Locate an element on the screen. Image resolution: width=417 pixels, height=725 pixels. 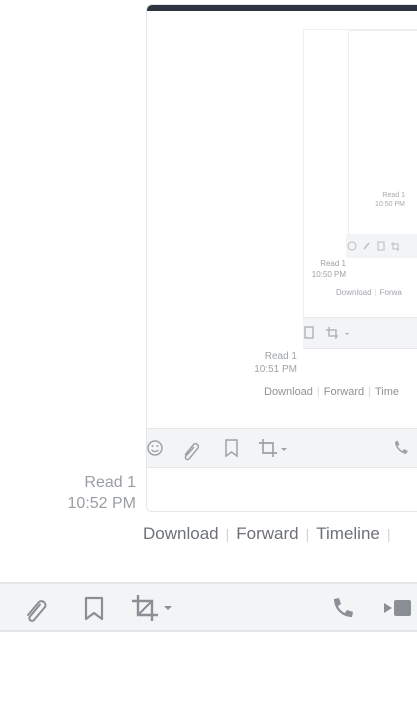
nested-2-time: 10:50 PM is located at coordinates (390, 204).